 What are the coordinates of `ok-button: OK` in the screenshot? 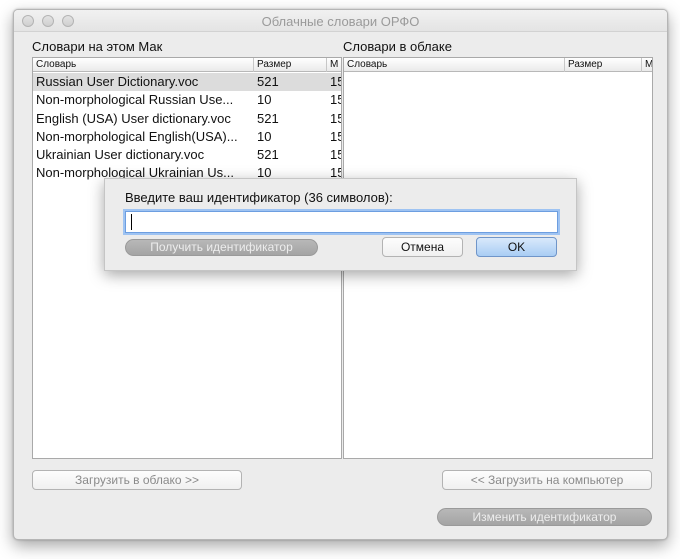 It's located at (516, 247).